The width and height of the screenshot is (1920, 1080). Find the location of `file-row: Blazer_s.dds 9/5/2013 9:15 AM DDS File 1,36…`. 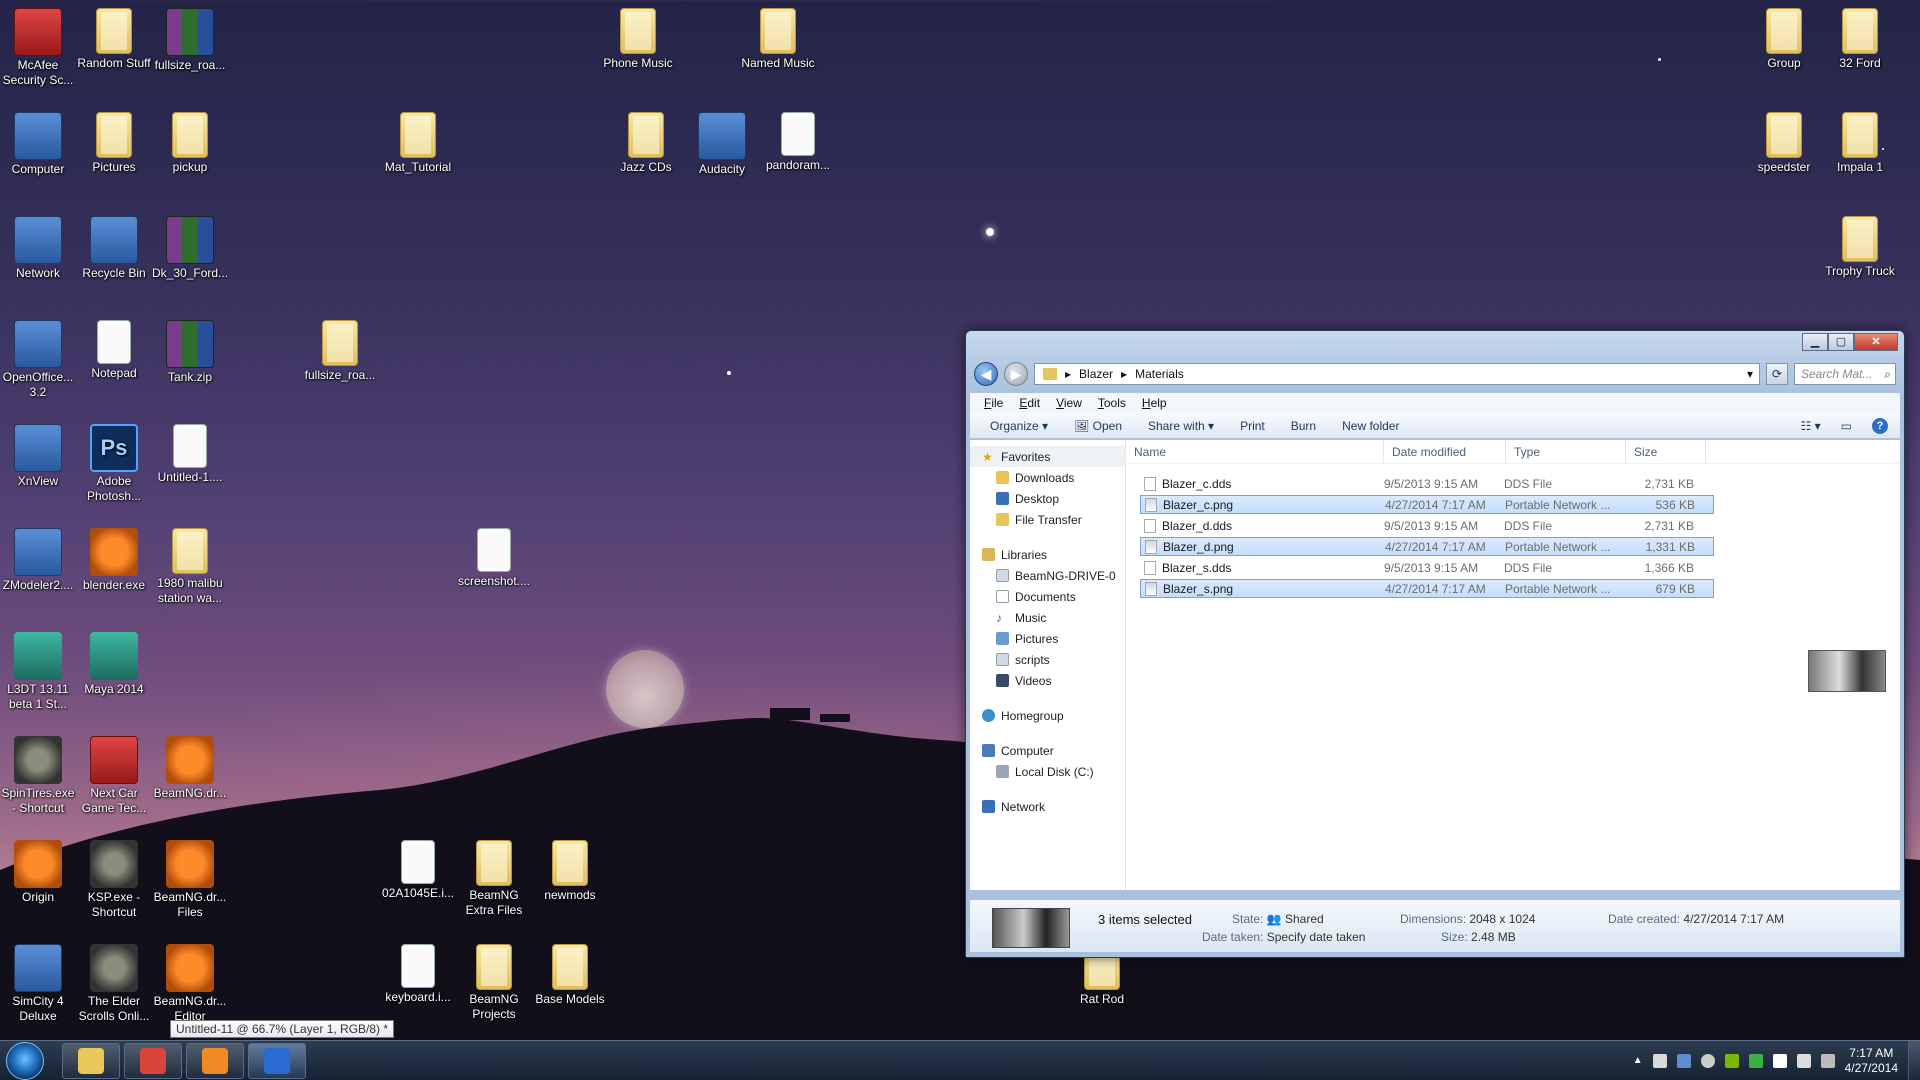

file-row: Blazer_s.dds 9/5/2013 9:15 AM DDS File 1,36… is located at coordinates (1427, 567).